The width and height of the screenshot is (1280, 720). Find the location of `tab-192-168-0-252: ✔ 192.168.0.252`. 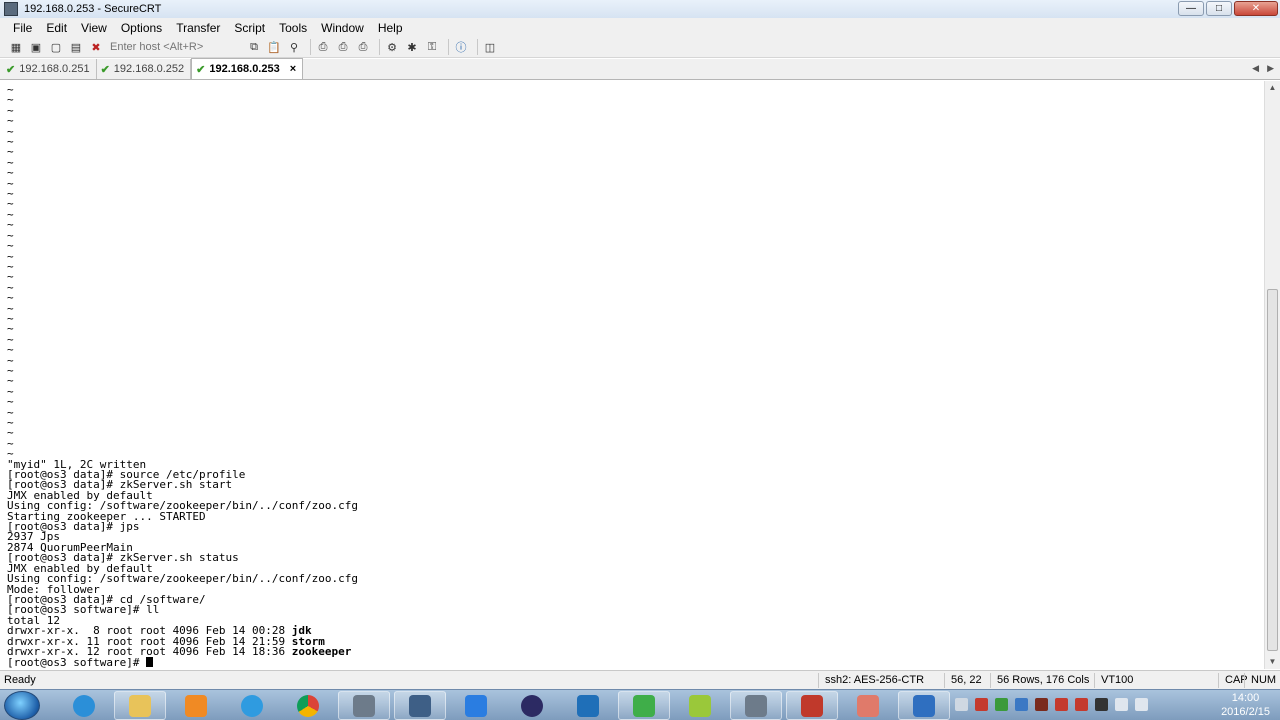

tab-192-168-0-252: ✔ 192.168.0.252 is located at coordinates (144, 69).